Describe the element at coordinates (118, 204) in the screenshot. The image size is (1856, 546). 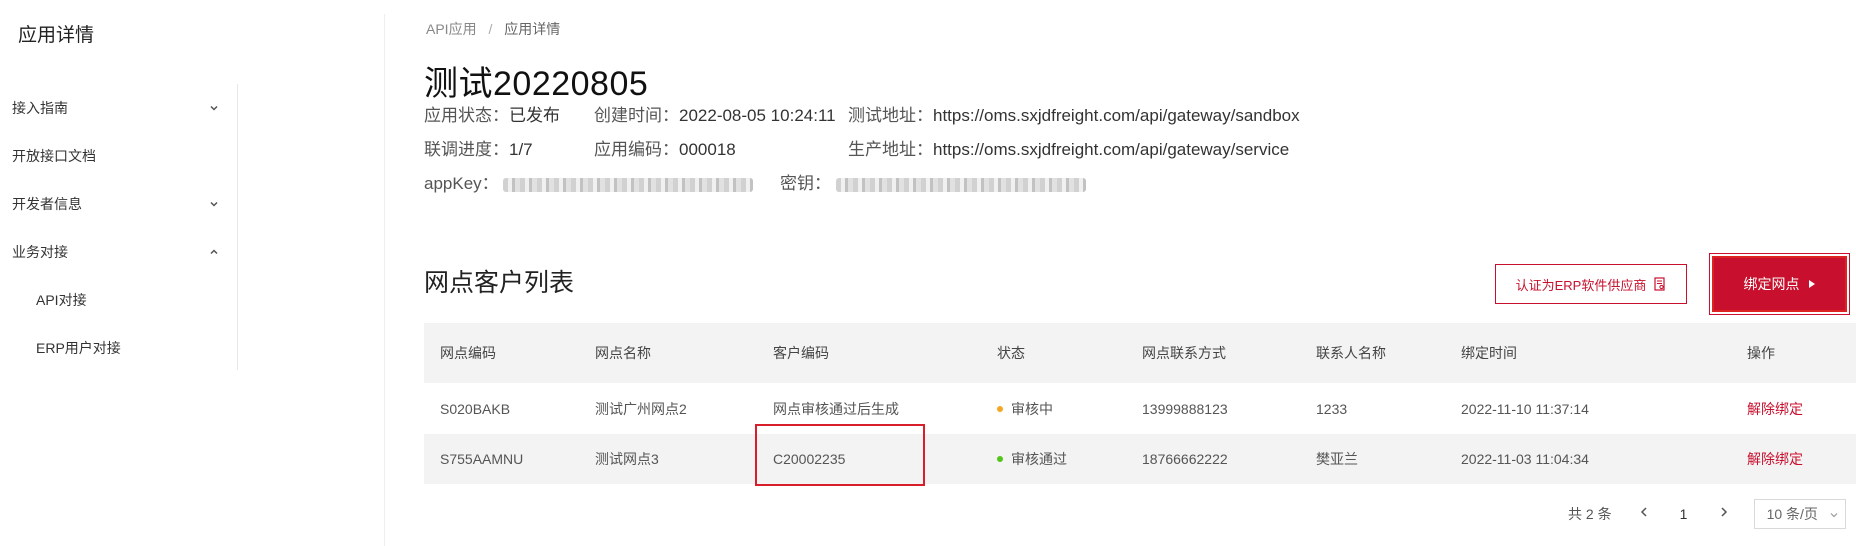
I see `sidebar-item-developer-info: 开发者信息` at that location.